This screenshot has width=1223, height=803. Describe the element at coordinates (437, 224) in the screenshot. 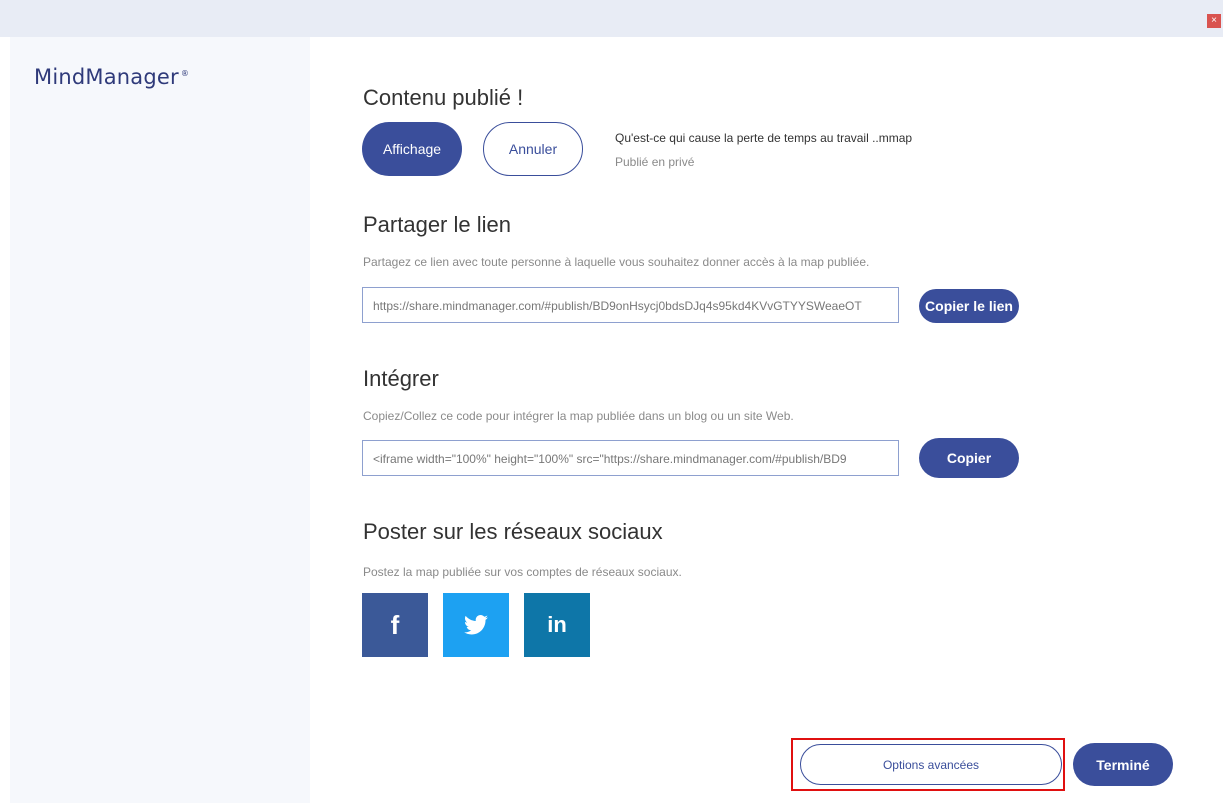

I see `share-title: Partager le lien` at that location.